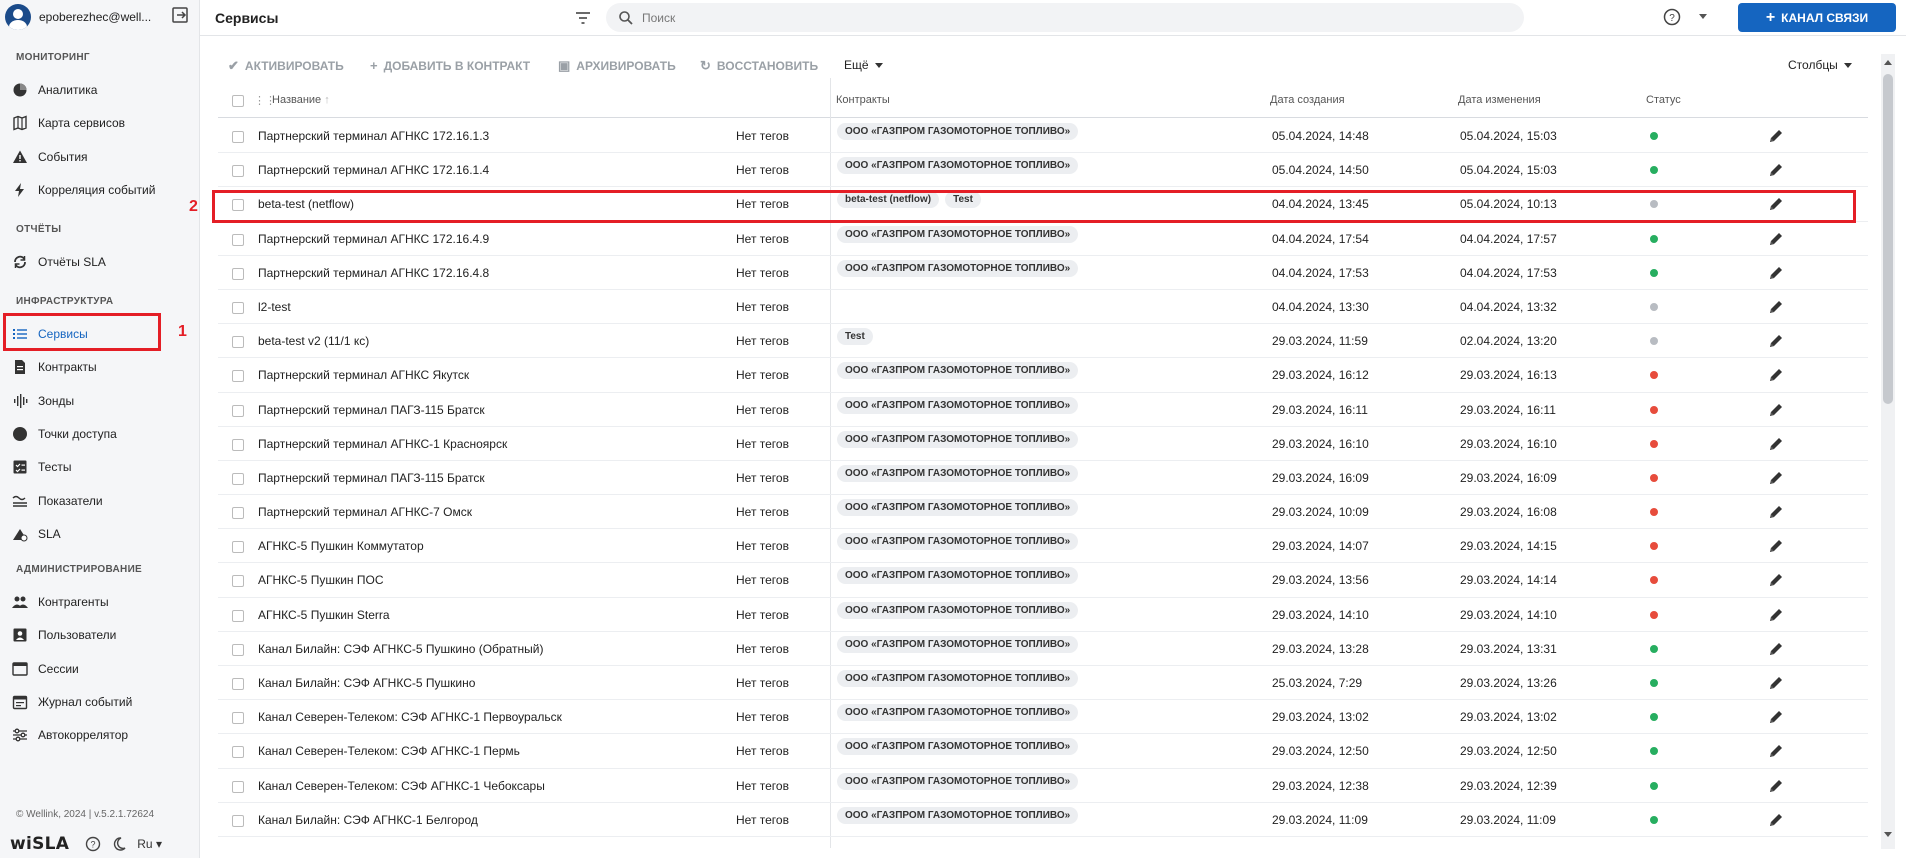 This screenshot has height=858, width=1906. I want to click on sidebar-item: Зонды, so click(100, 401).